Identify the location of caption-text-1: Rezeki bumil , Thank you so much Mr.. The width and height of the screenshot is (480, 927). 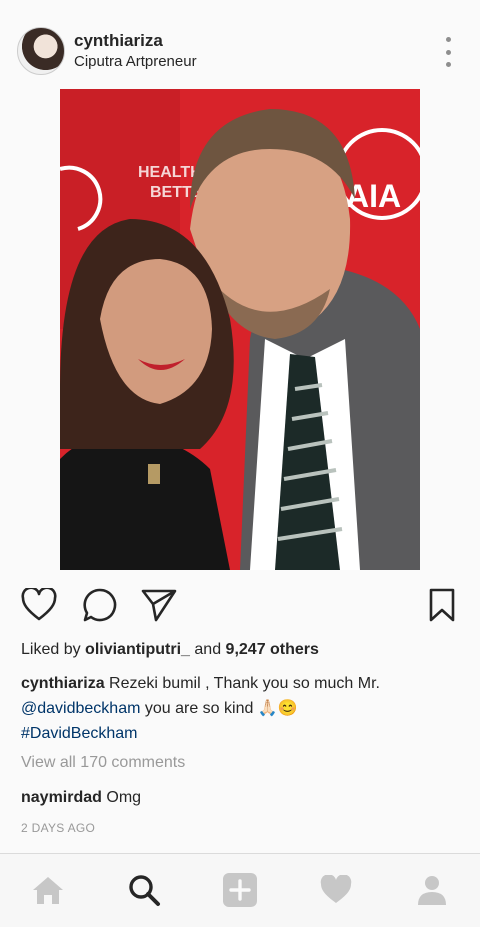
(242, 683).